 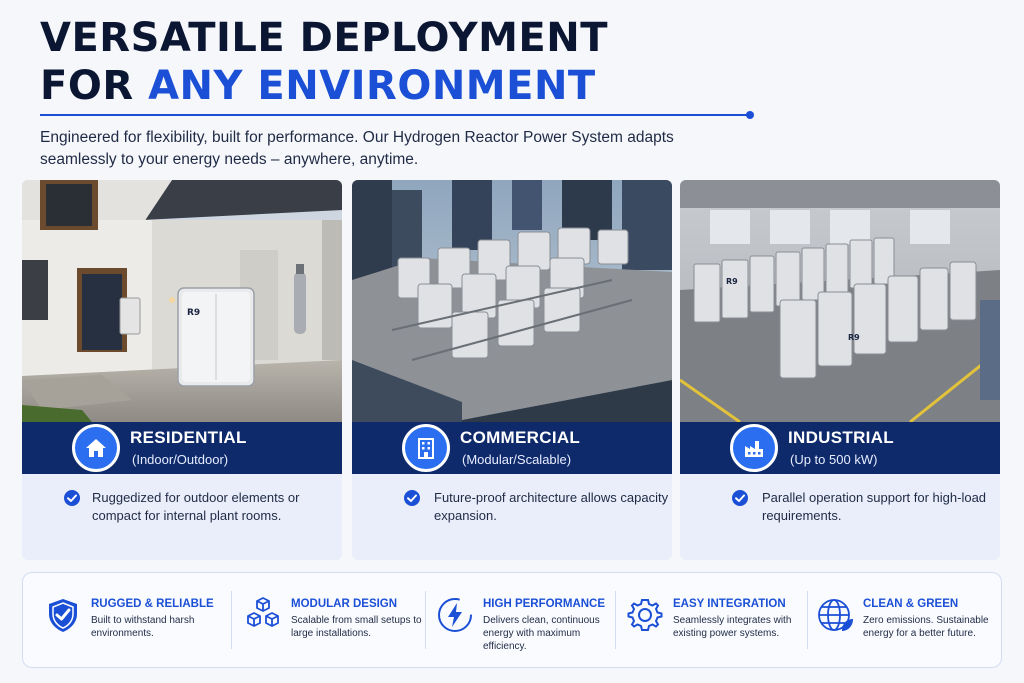 I want to click on feature-green-title: CLEAN & GREEN, so click(x=911, y=604).